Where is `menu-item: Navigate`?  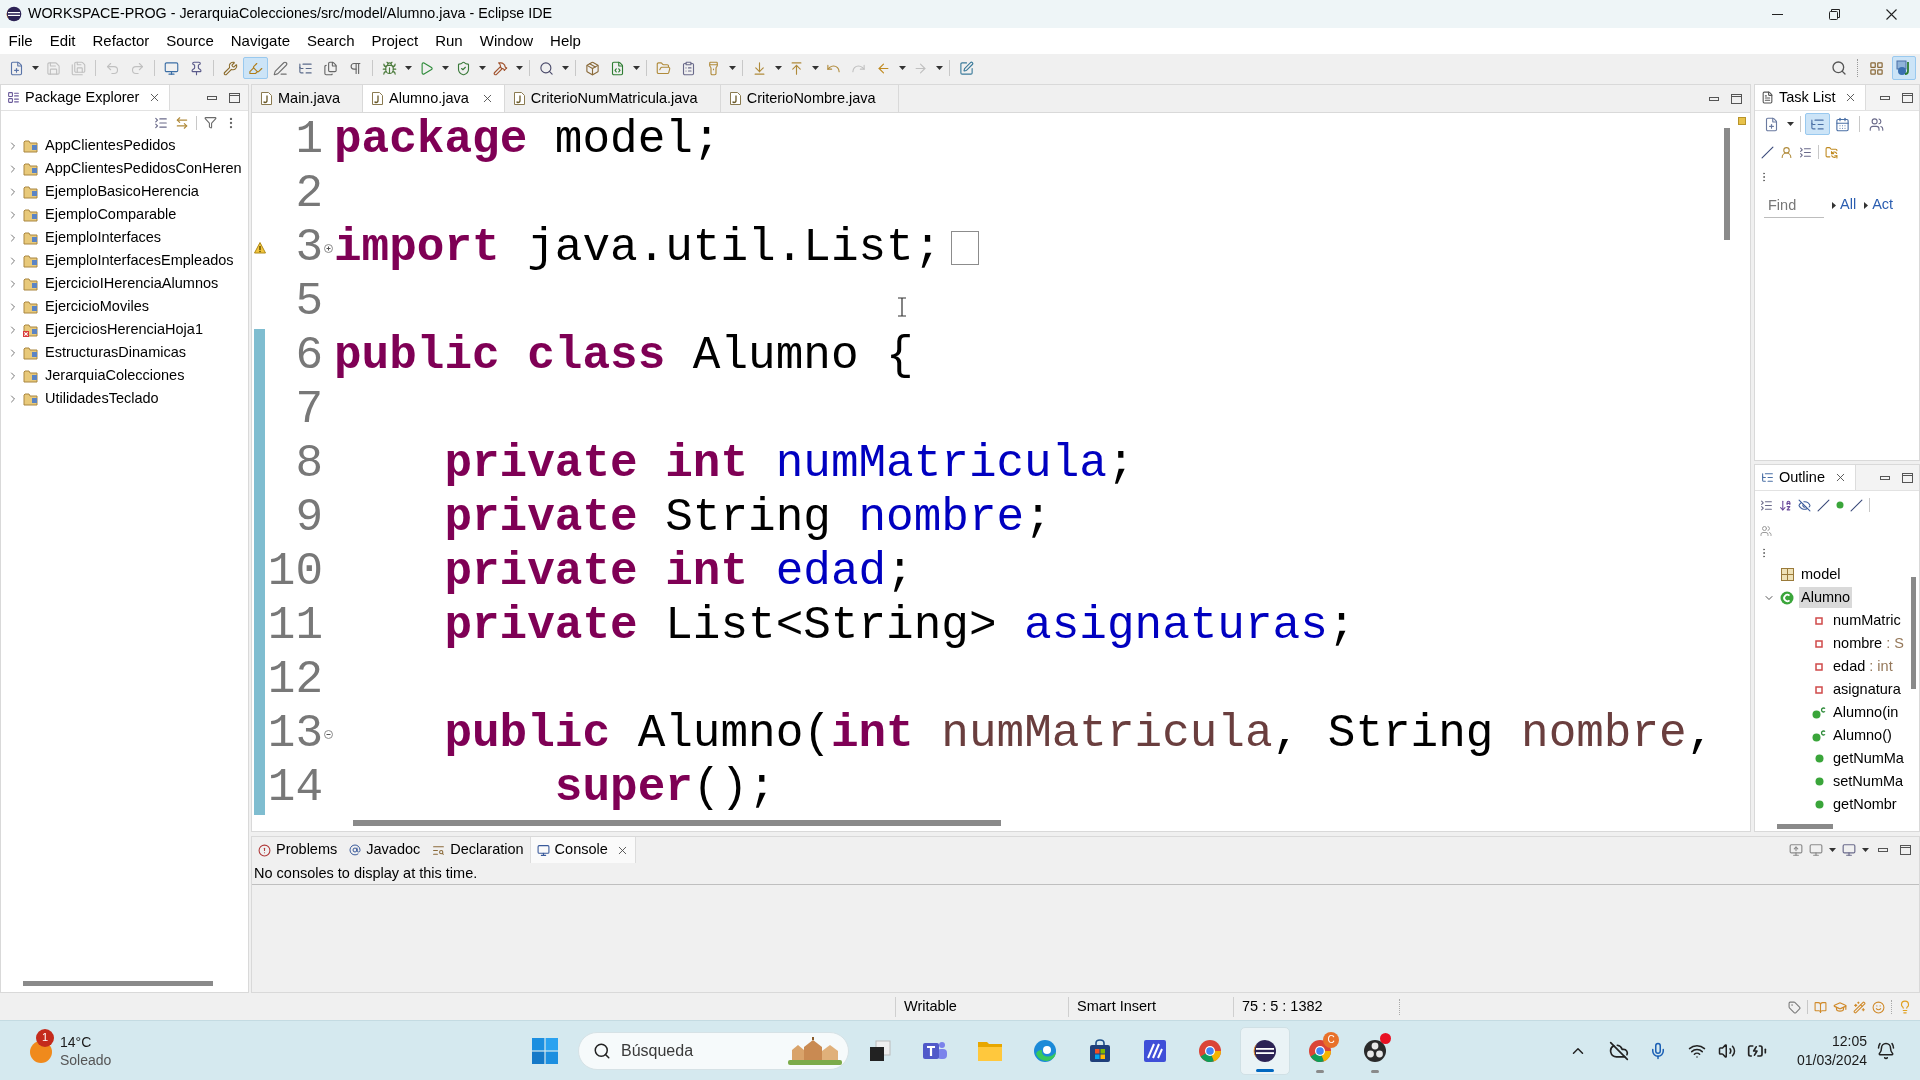 menu-item: Navigate is located at coordinates (260, 41).